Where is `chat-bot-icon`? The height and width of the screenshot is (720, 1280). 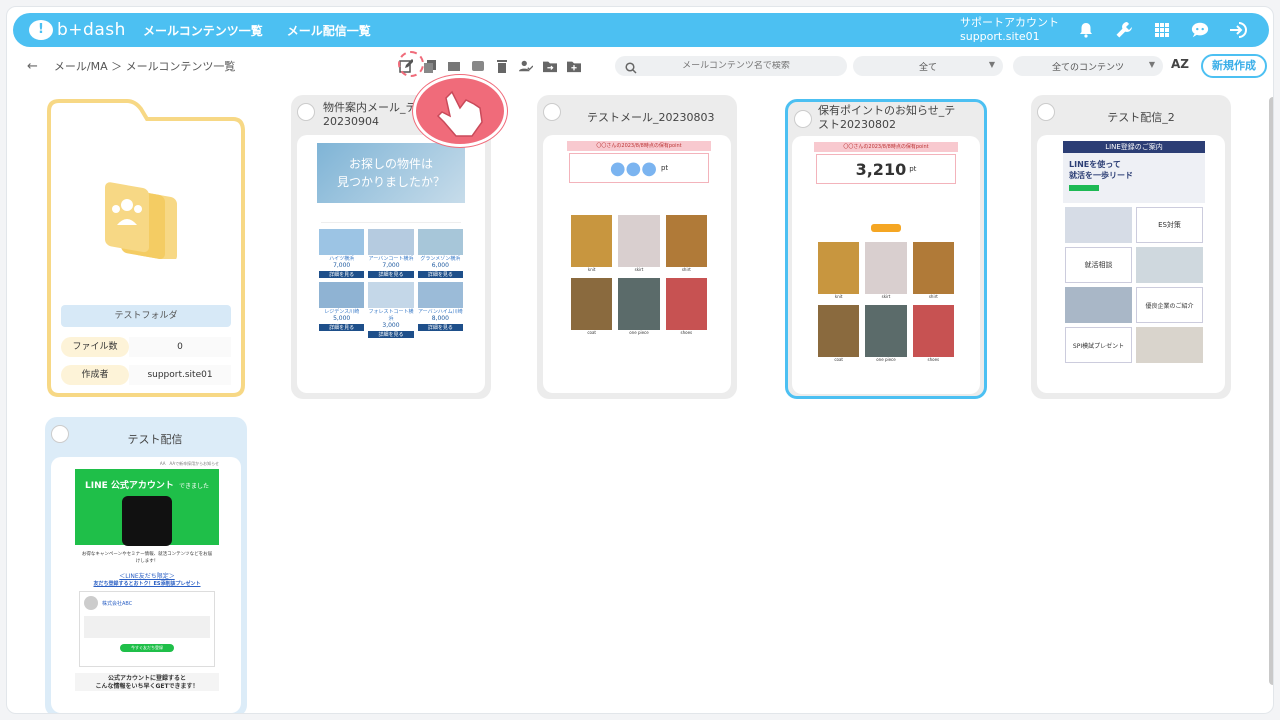
chat-bot-icon is located at coordinates (1200, 30).